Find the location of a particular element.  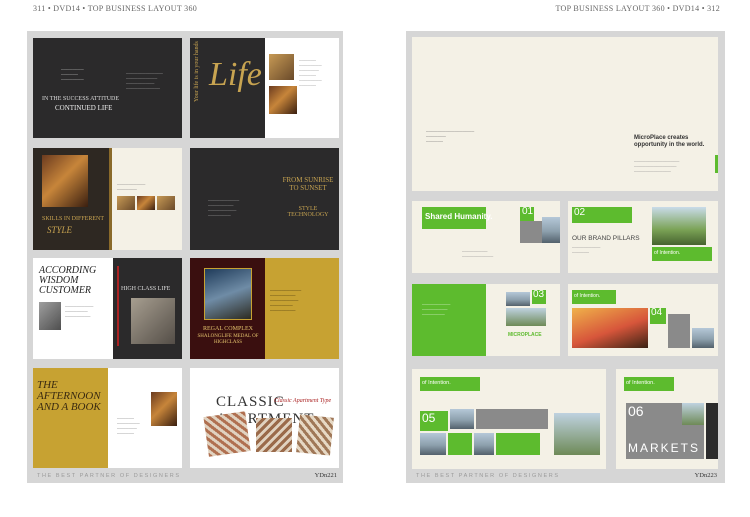

thumb-text-block: ────── ──────── ─────── ────── is located at coordinates (128, 426).